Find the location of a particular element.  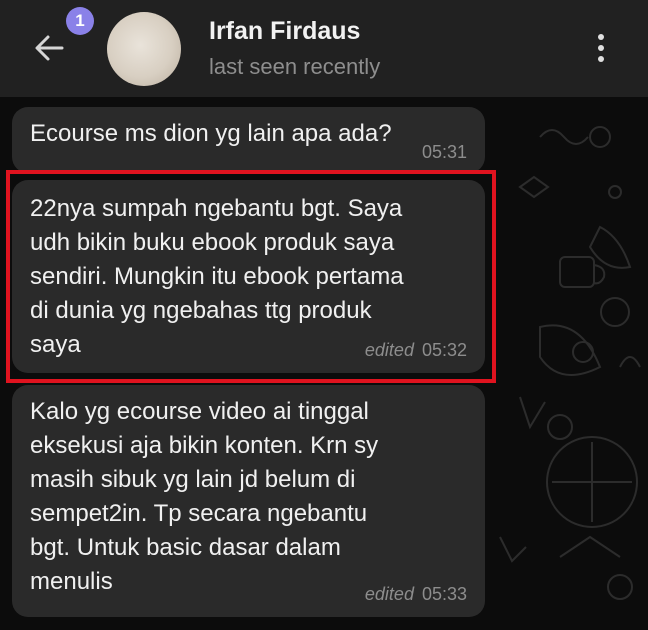

arrow-left-icon is located at coordinates (49, 48).